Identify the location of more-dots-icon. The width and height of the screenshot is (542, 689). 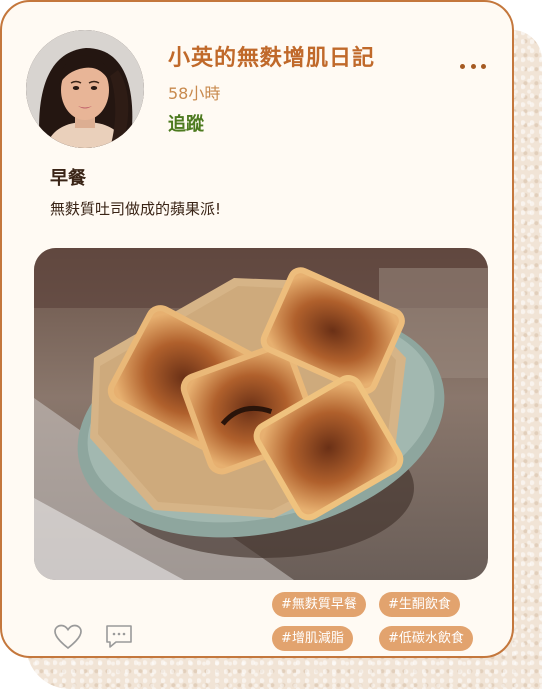
(473, 66).